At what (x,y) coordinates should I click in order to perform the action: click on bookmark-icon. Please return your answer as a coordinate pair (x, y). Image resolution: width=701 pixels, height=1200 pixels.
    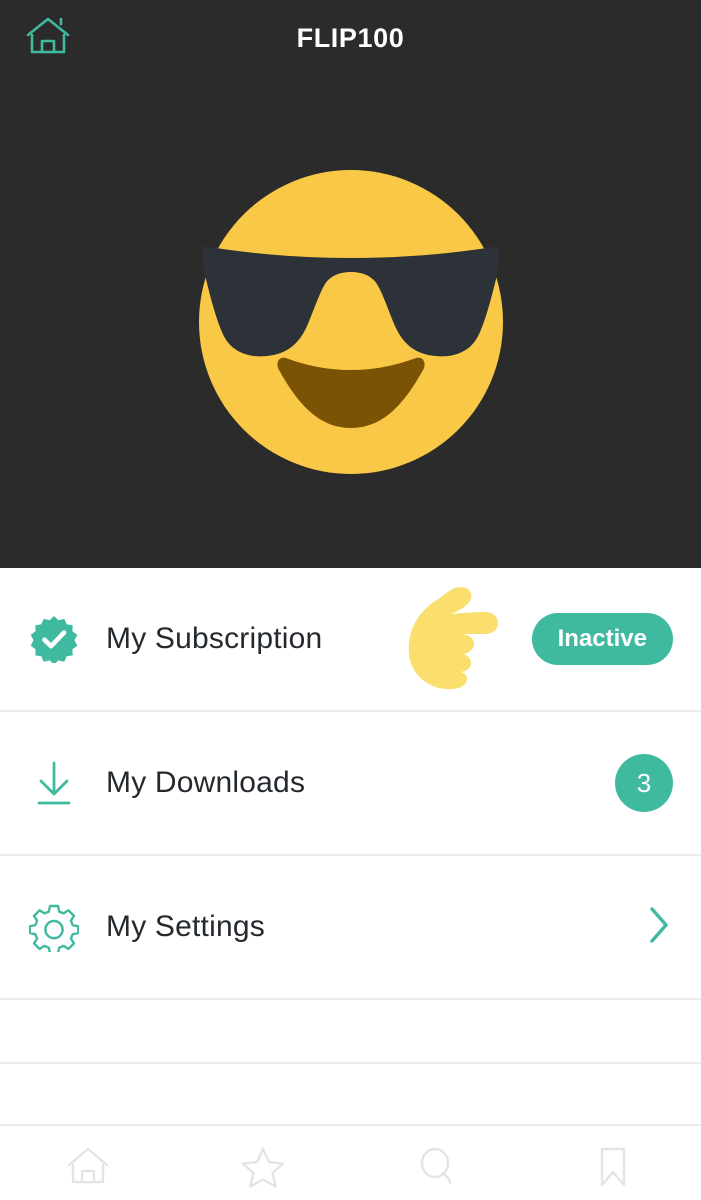
    Looking at the image, I should click on (613, 1167).